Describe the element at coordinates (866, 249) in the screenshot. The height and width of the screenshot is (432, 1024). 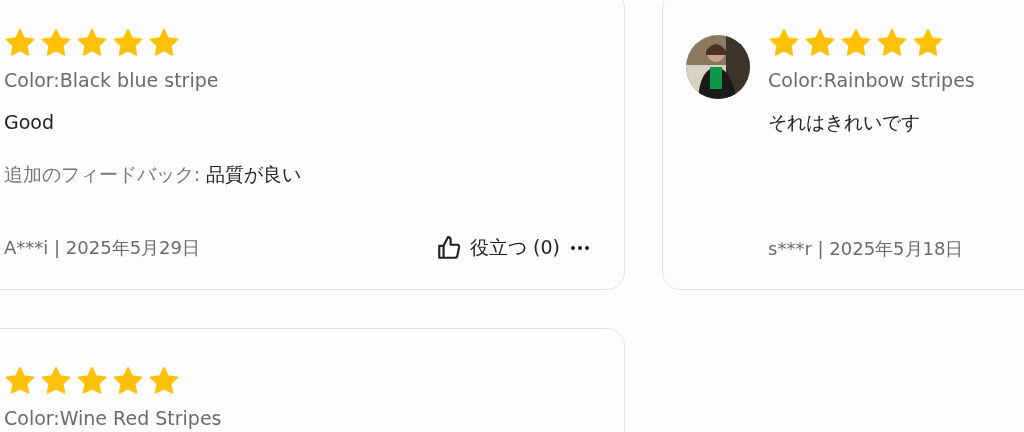
I see `author-date: s***r | 2025年5月18日` at that location.